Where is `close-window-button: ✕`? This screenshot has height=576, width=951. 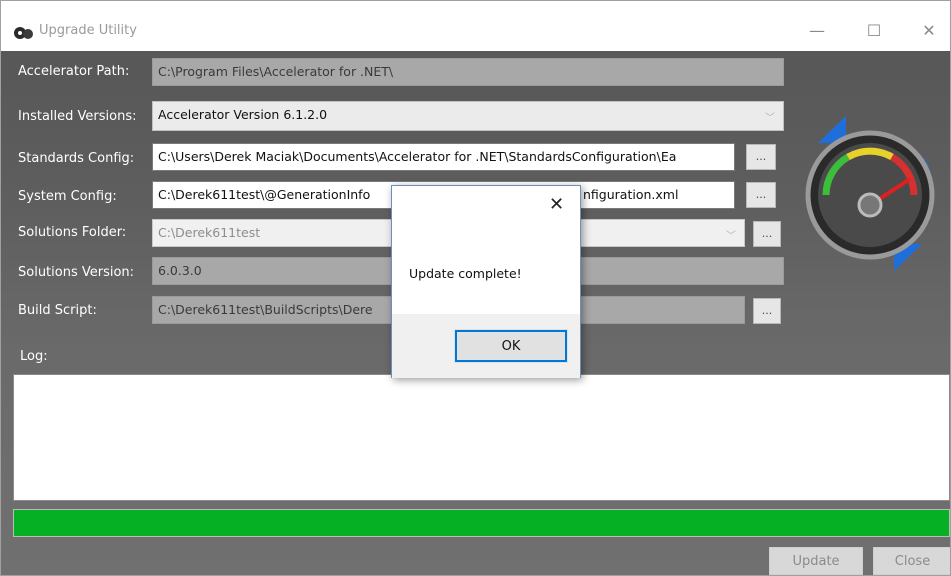 close-window-button: ✕ is located at coordinates (928, 30).